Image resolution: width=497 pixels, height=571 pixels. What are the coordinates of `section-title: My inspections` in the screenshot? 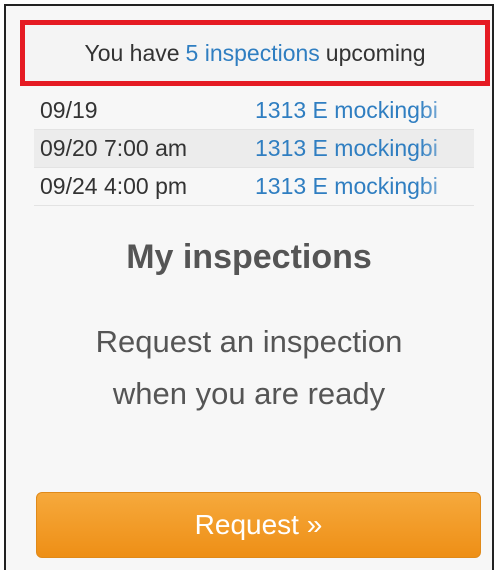 It's located at (249, 257).